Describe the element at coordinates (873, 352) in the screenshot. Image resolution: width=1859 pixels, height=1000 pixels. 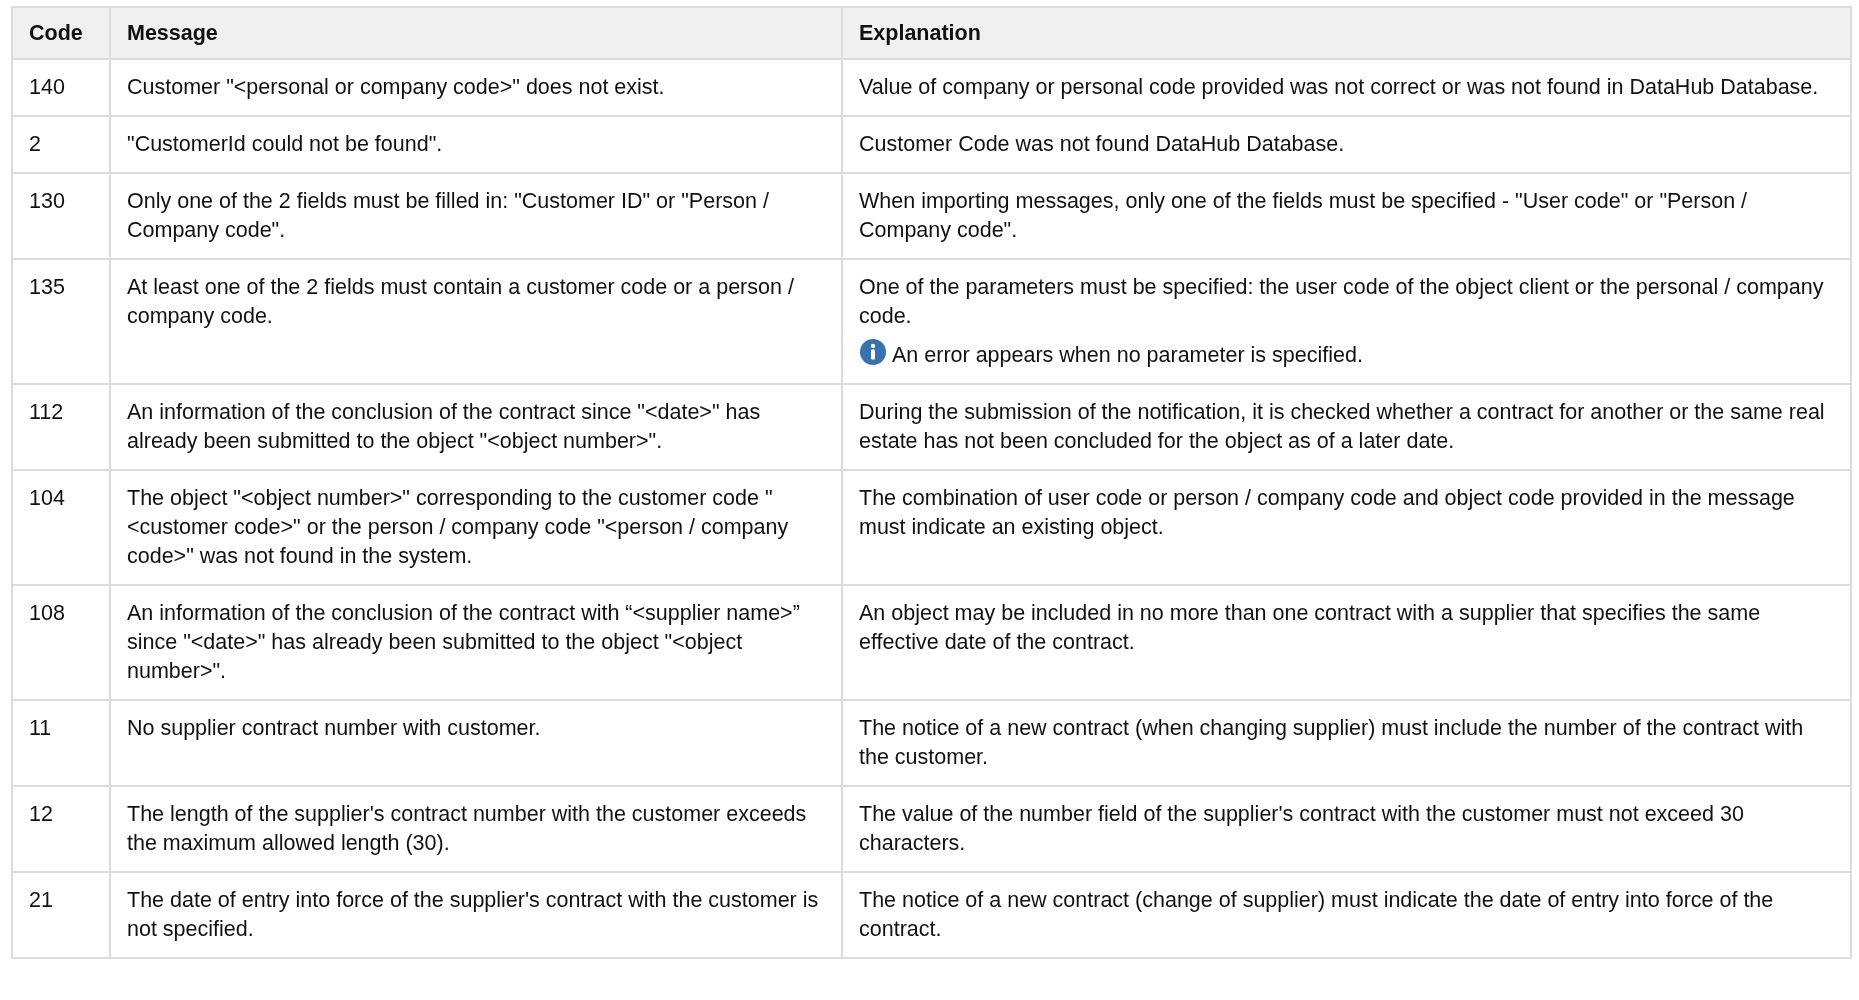
I see `info-icon` at that location.